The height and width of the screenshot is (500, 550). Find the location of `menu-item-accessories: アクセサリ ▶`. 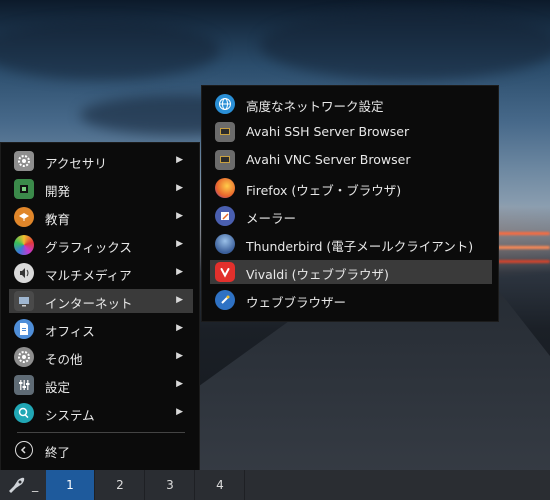

menu-item-accessories: アクセサリ ▶ is located at coordinates (101, 161).